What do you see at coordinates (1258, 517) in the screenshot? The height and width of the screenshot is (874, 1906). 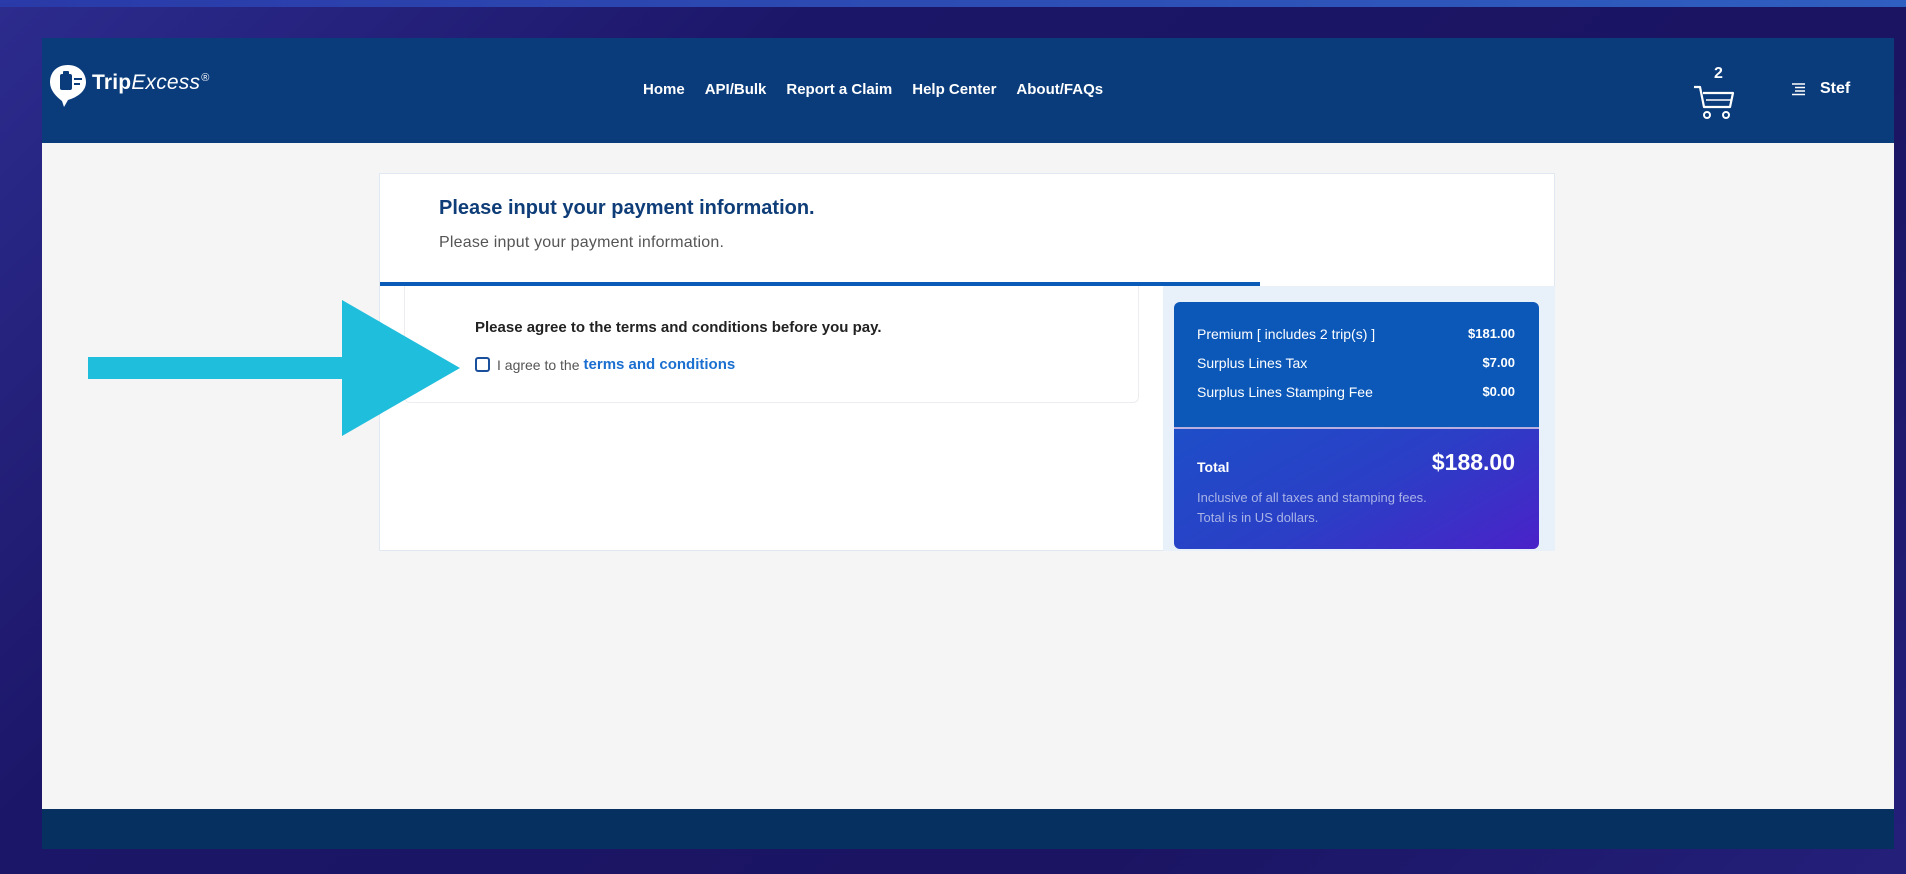 I see `total-note-currency: Total is in US dollars.` at bounding box center [1258, 517].